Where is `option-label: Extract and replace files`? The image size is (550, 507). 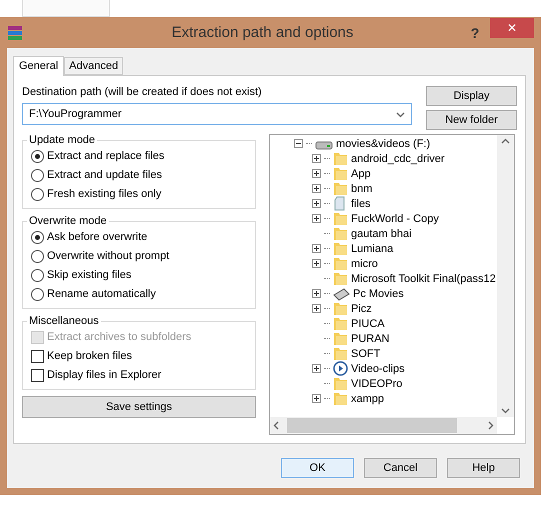
option-label: Extract and replace files is located at coordinates (105, 156).